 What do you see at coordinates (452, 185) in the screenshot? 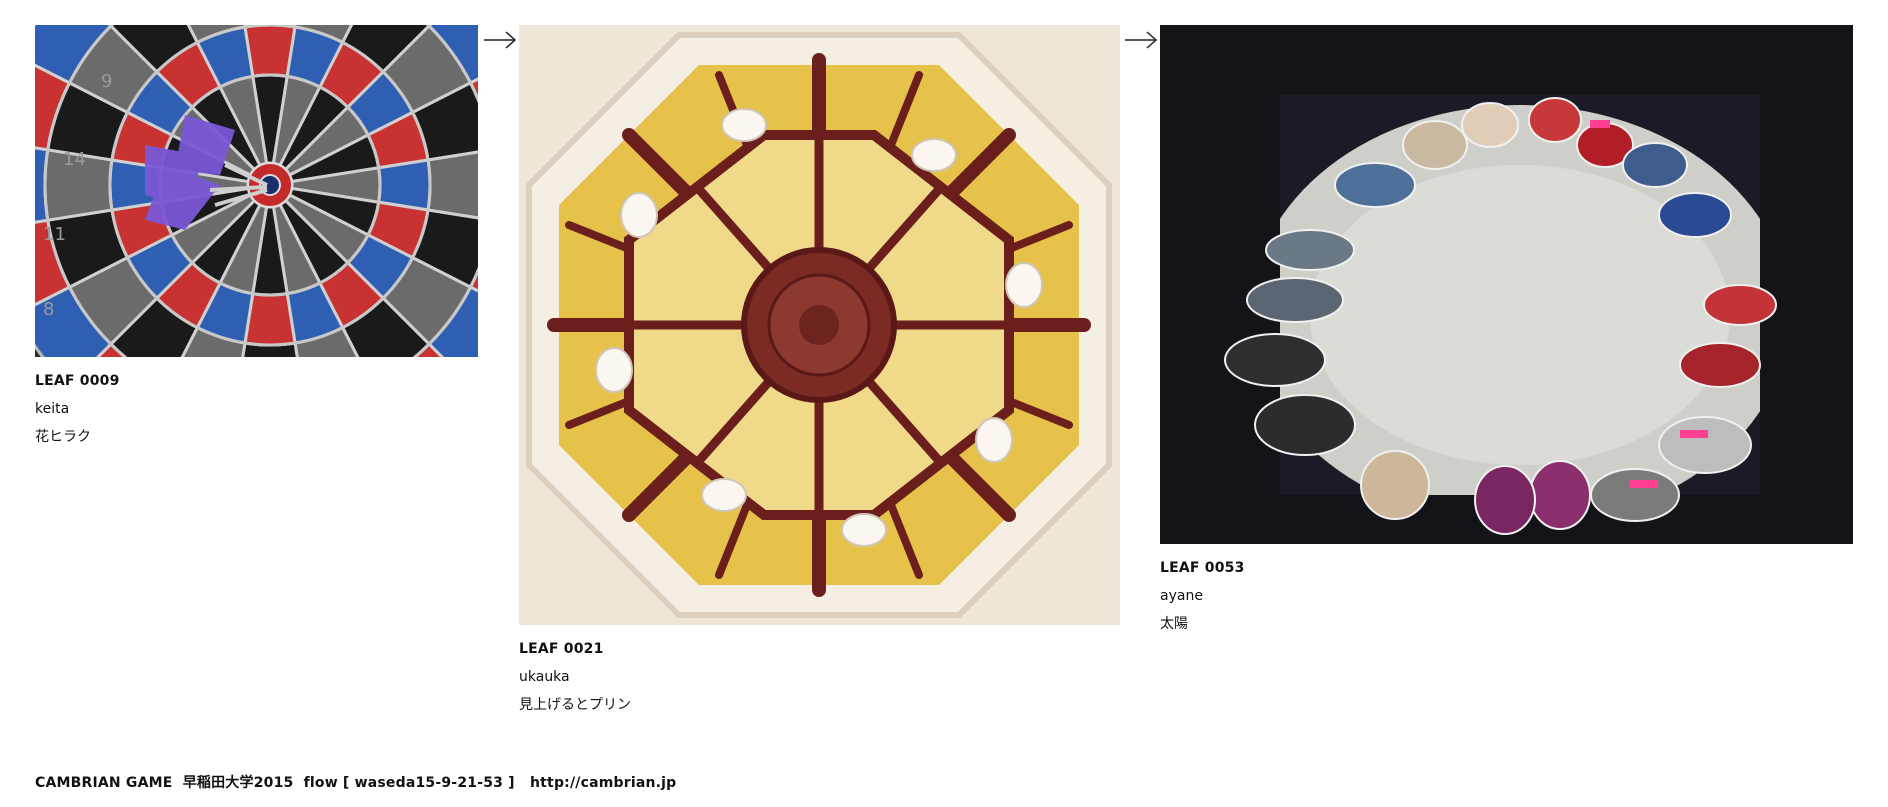
I see `dartboard-segment` at bounding box center [452, 185].